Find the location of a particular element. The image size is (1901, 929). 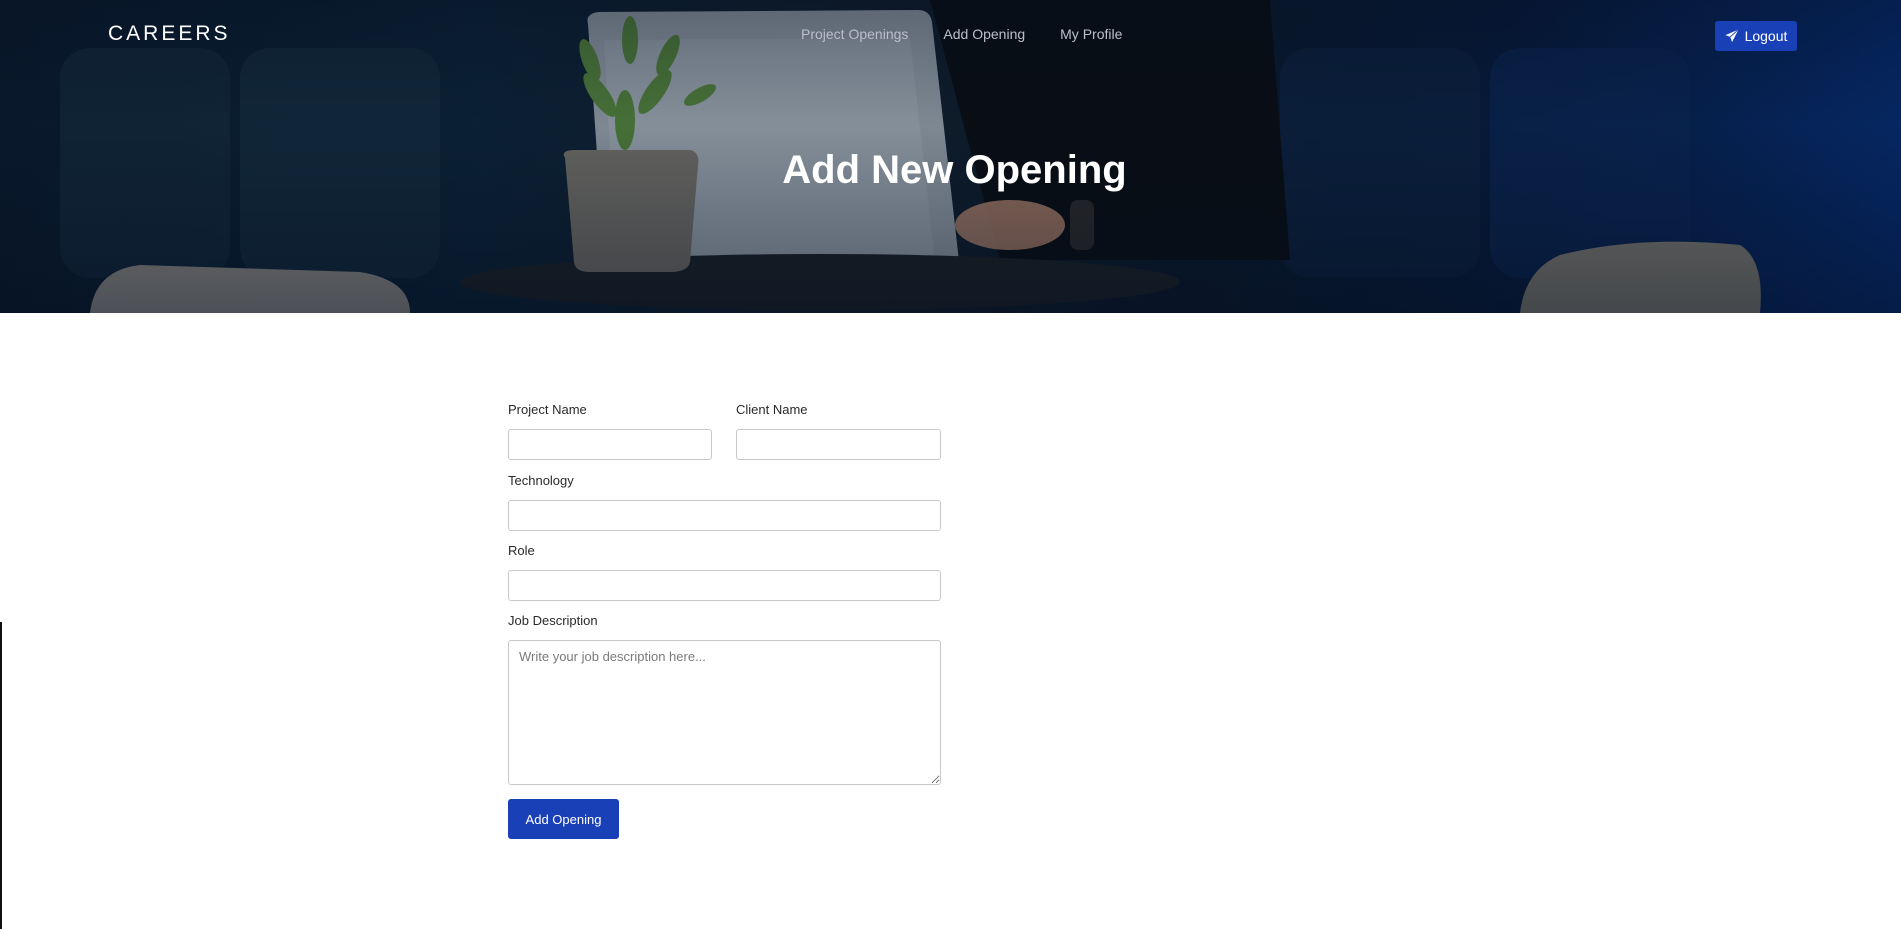

role-label: Role is located at coordinates (521, 550).